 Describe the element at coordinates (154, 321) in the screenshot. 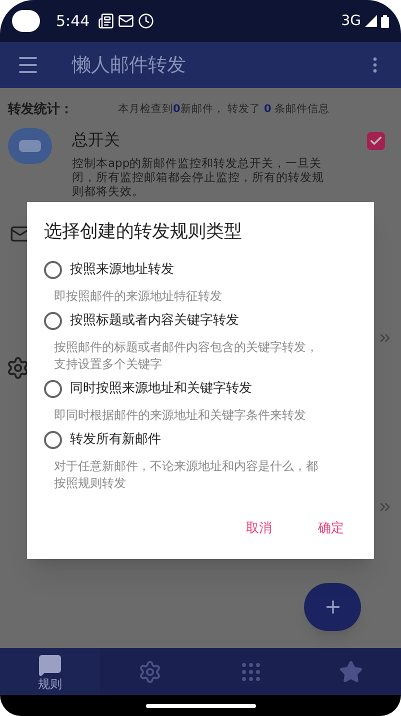

I see `option-label: 按照标题或者内容关键字转发` at that location.